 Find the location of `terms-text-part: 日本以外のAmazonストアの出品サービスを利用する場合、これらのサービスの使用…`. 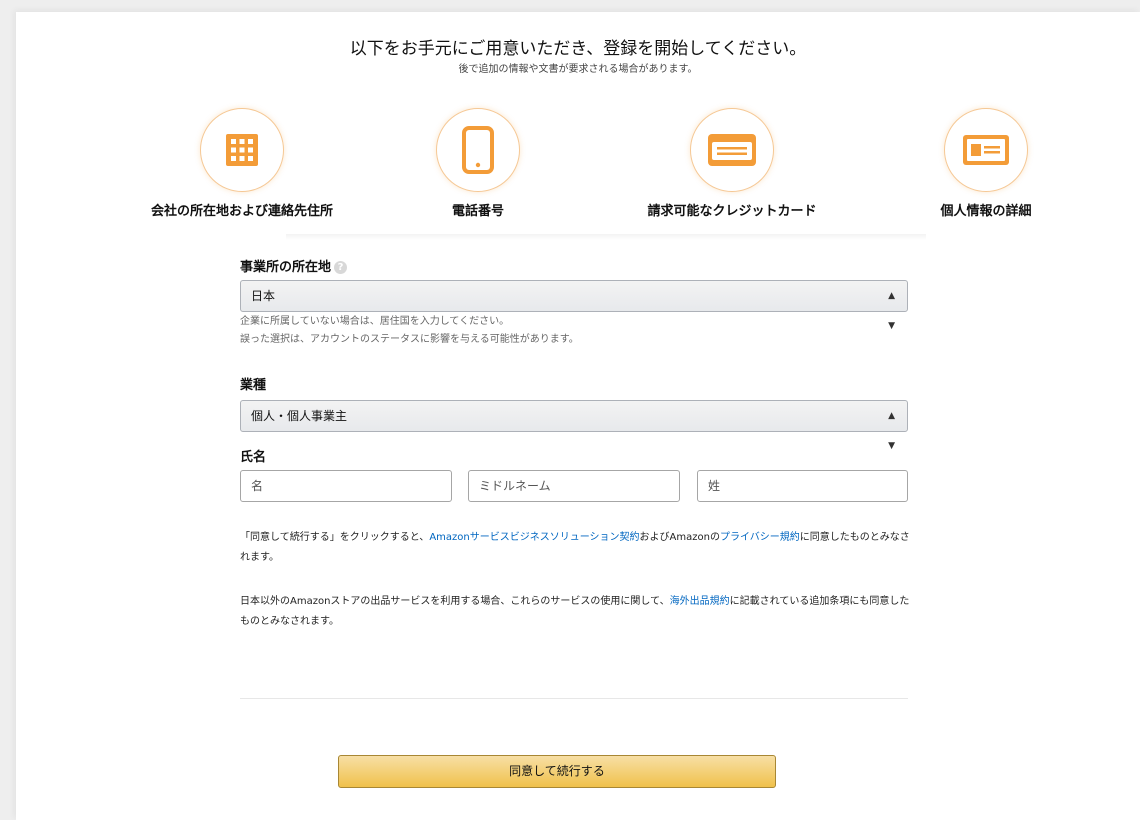

terms-text-part: 日本以外のAmazonストアの出品サービスを利用する場合、これらのサービスの使用… is located at coordinates (455, 601).